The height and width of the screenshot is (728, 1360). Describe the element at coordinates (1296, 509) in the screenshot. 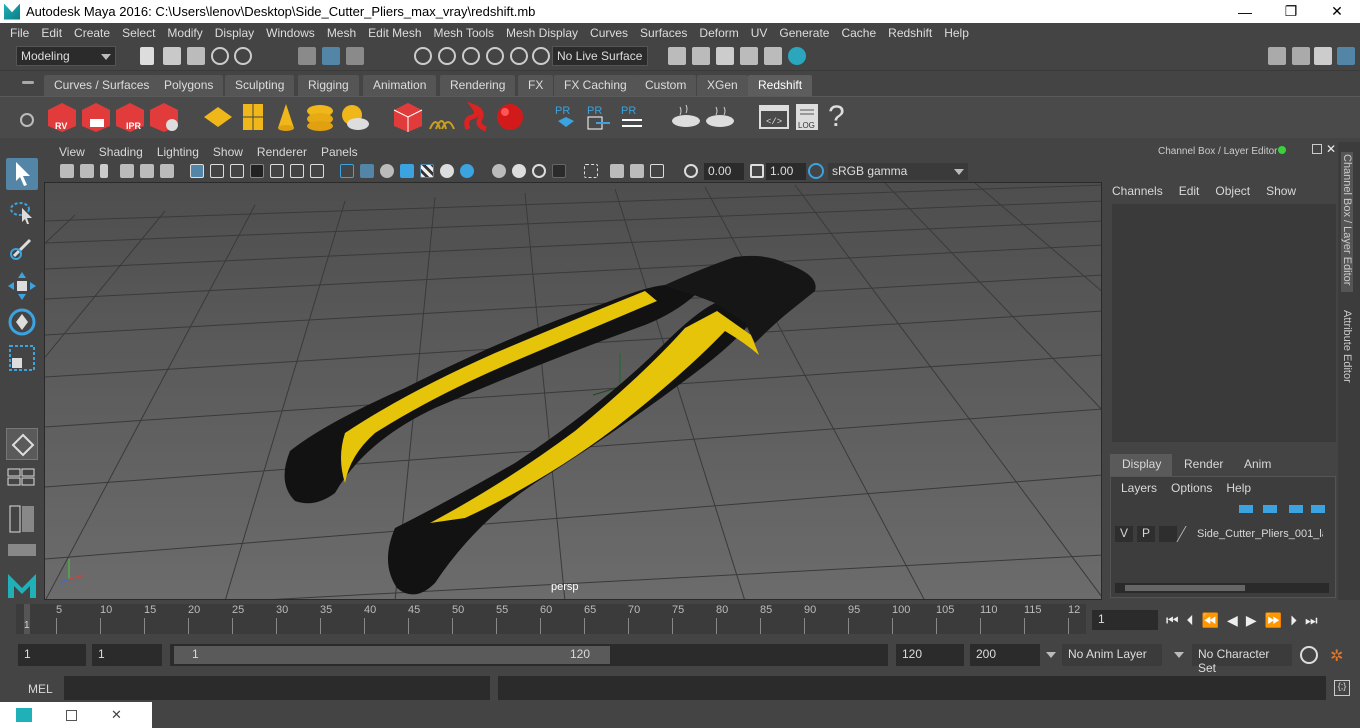

I see `new-layer-icon` at that location.